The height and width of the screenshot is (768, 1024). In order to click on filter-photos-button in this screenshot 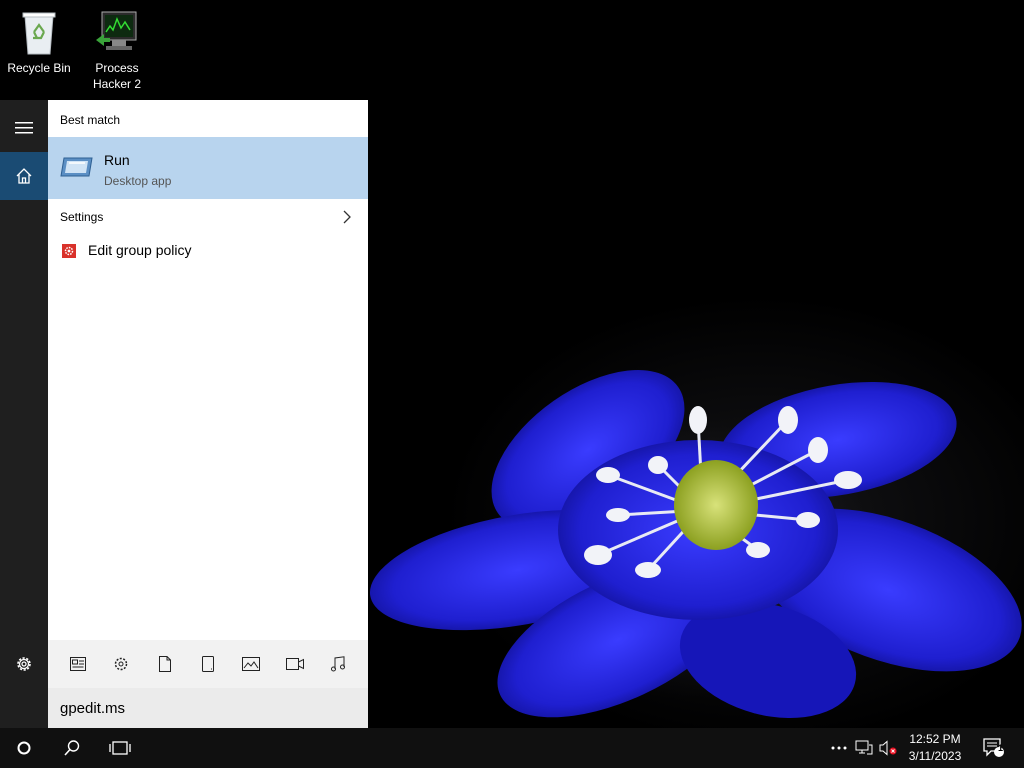, I will do `click(251, 664)`.